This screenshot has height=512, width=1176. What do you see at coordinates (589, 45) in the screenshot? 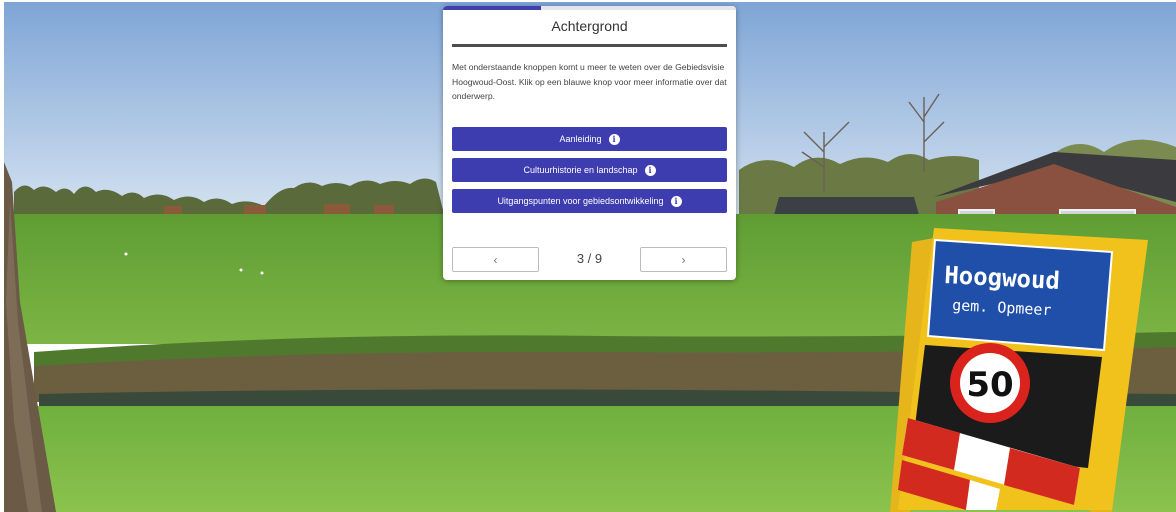
I see `title-divider` at bounding box center [589, 45].